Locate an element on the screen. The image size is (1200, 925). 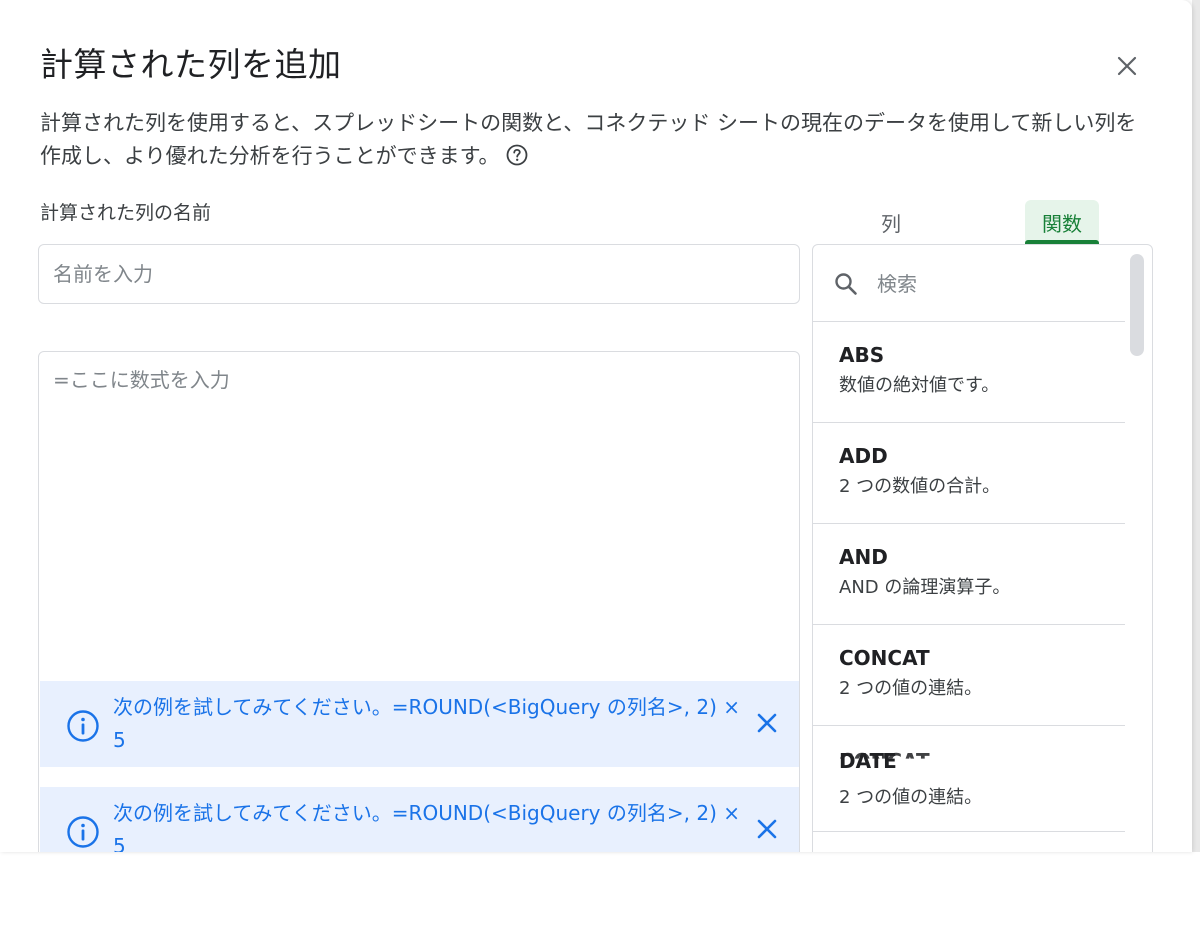
functions-scrollbar is located at coordinates (1137, 305).